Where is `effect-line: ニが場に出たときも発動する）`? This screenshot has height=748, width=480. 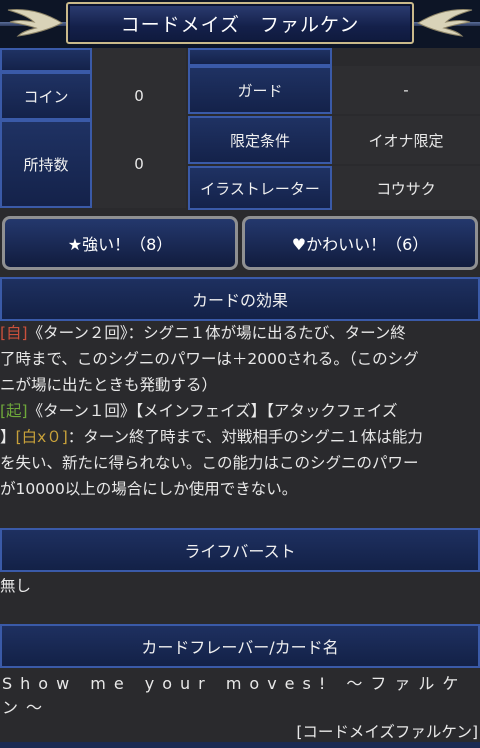 effect-line: ニが場に出たときも発動する） is located at coordinates (109, 385).